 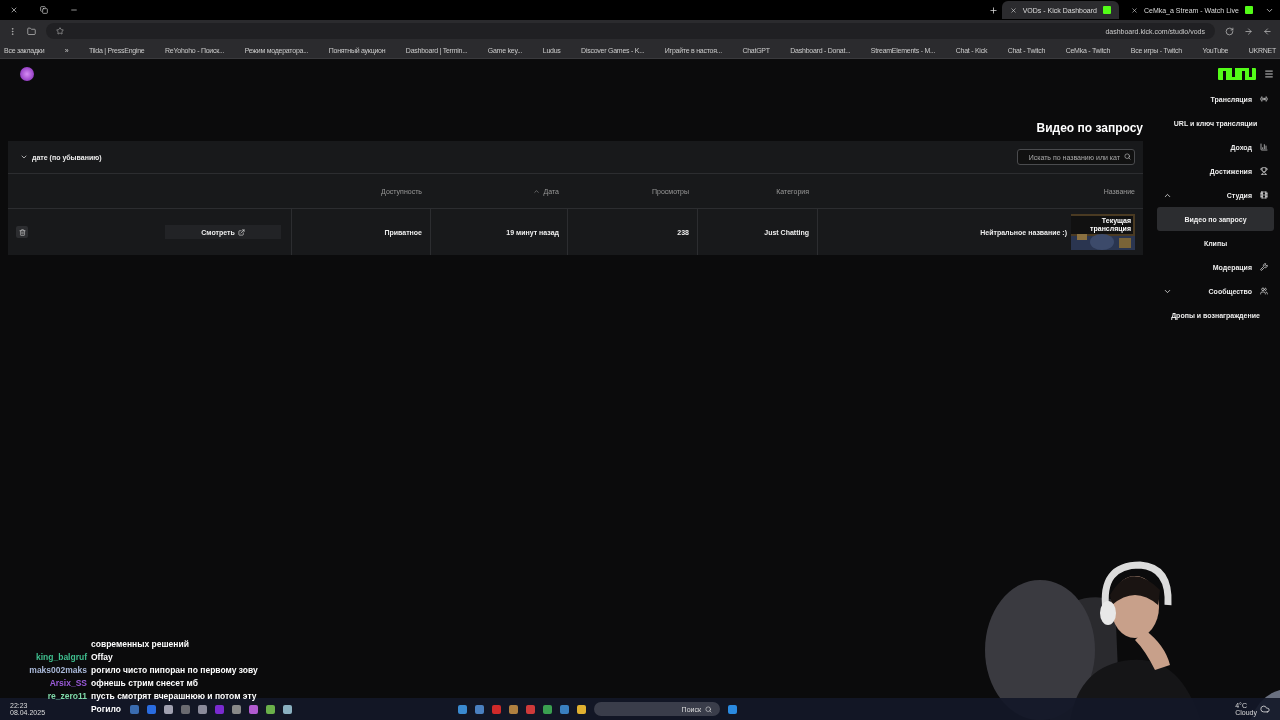 What do you see at coordinates (174, 670) in the screenshot?
I see `chat-message: рогило чисто пипоран по первому зову` at bounding box center [174, 670].